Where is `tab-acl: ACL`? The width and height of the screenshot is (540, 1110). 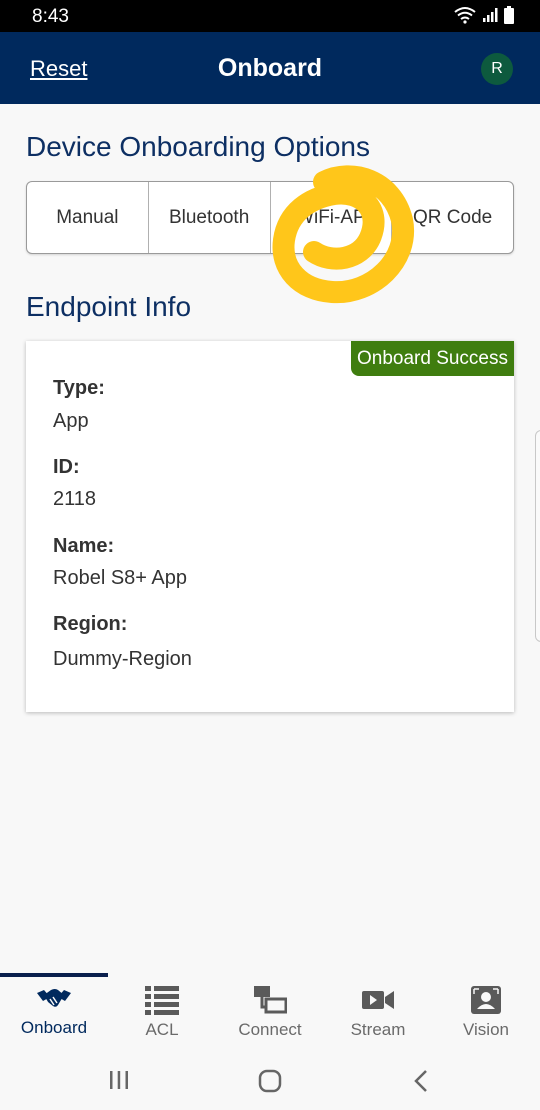
tab-acl: ACL is located at coordinates (162, 1014).